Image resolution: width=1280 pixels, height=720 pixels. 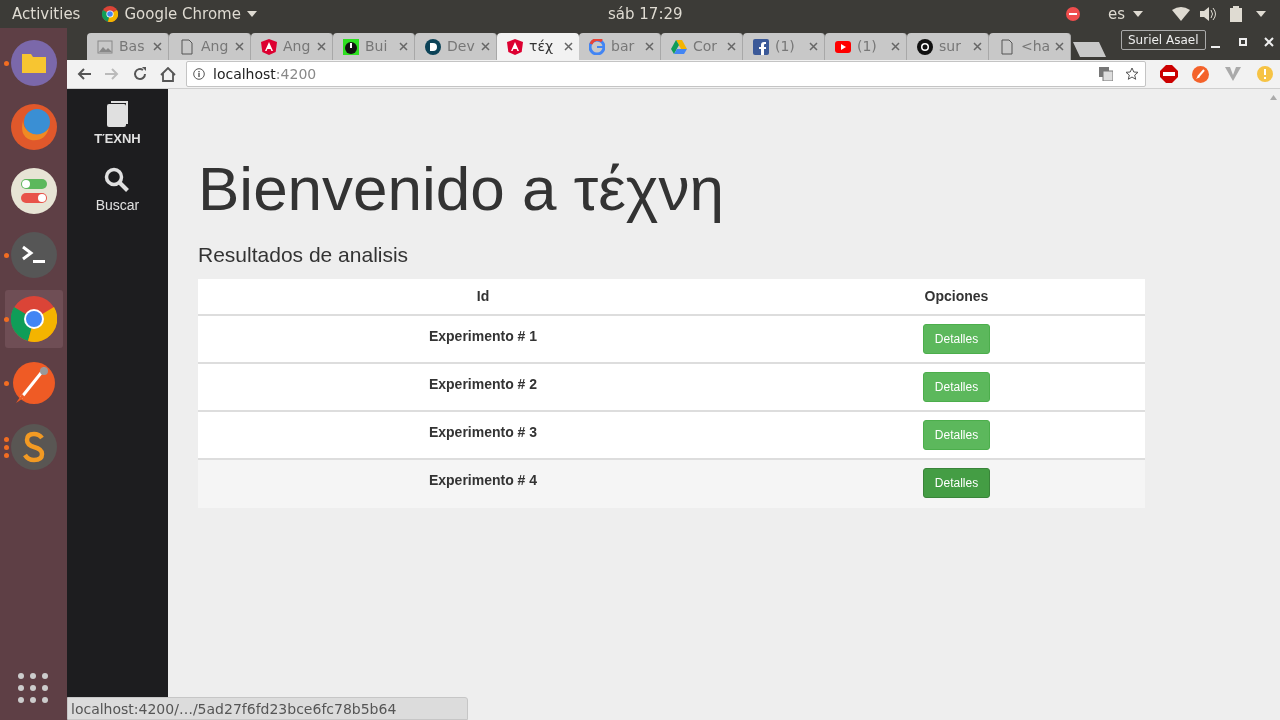 What do you see at coordinates (46, 14) in the screenshot?
I see `activities-button: Activities` at bounding box center [46, 14].